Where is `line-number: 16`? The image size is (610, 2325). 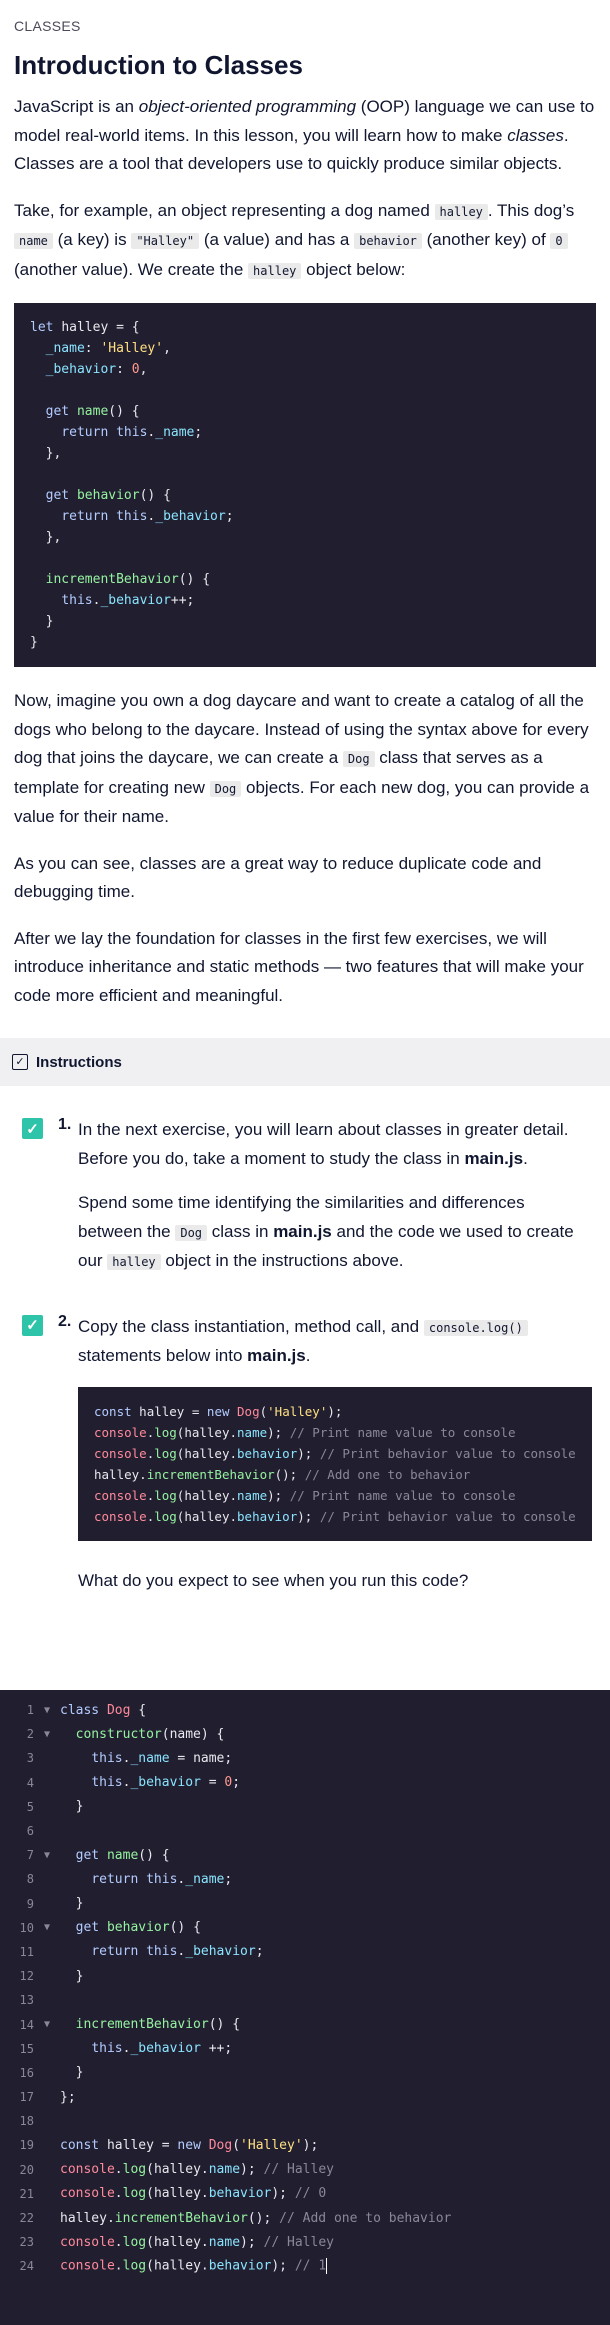 line-number: 16 is located at coordinates (26, 2072).